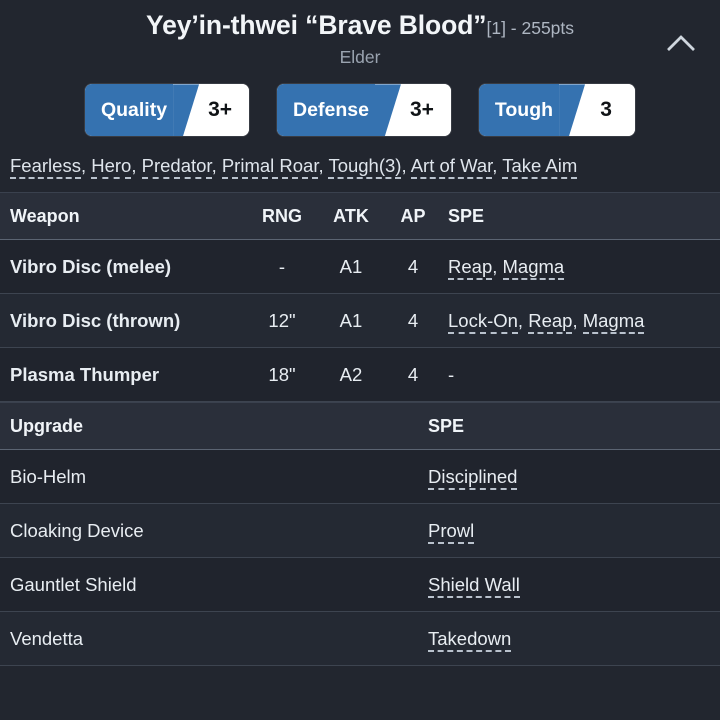  Describe the element at coordinates (365, 167) in the screenshot. I see `special-rule: Tough(3)` at that location.